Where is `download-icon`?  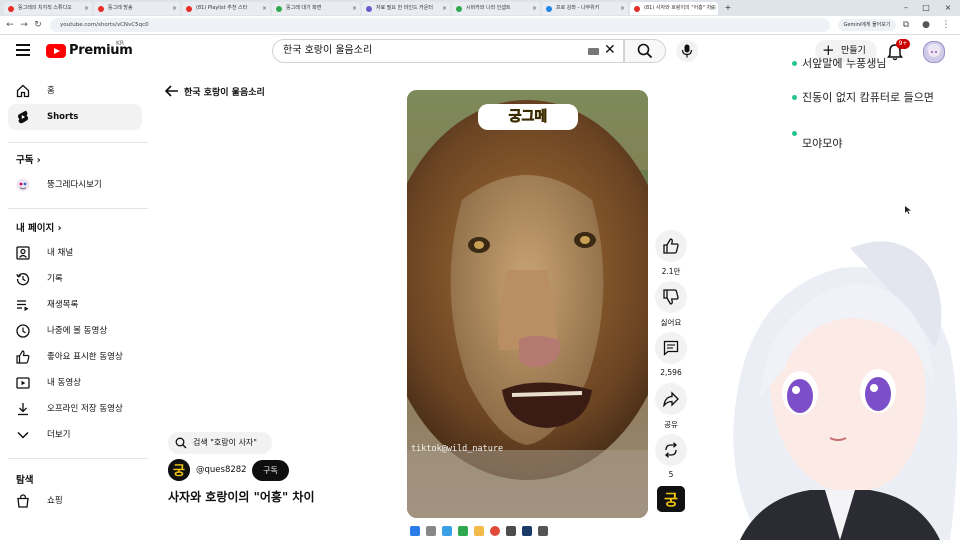
download-icon is located at coordinates (23, 409).